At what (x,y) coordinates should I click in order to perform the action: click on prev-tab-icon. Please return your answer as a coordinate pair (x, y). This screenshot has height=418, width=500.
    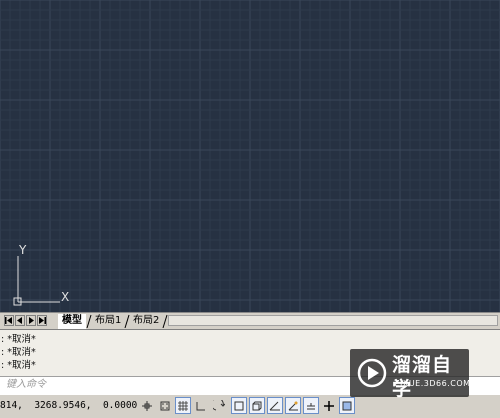
    Looking at the image, I should click on (20, 320).